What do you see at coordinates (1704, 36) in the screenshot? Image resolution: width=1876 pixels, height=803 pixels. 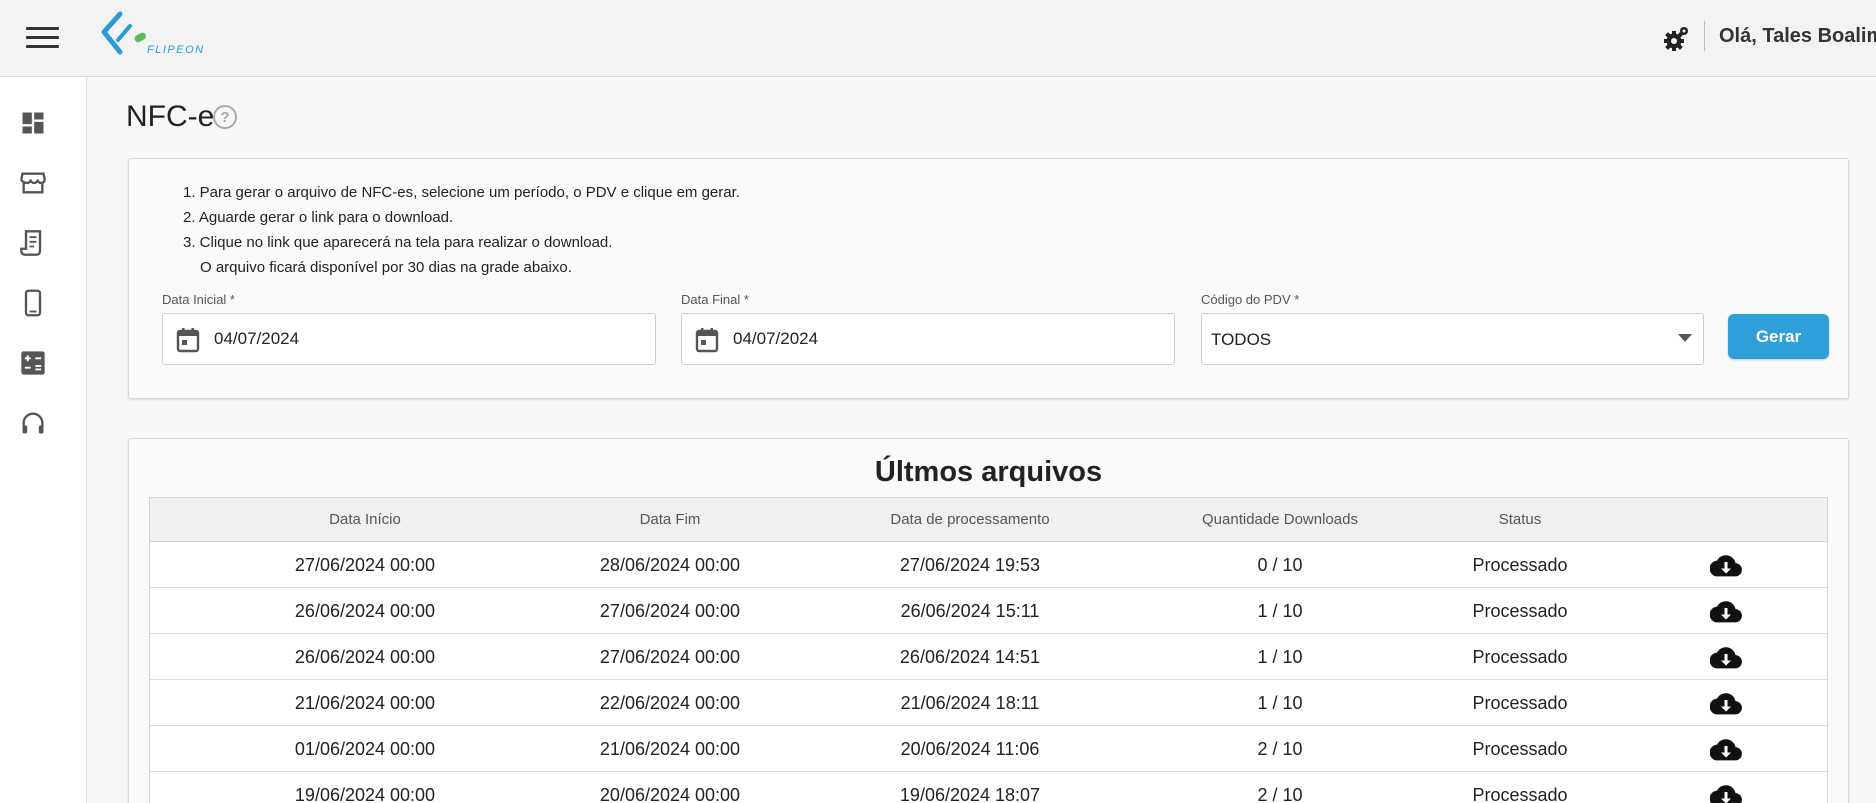 I see `header-divider` at bounding box center [1704, 36].